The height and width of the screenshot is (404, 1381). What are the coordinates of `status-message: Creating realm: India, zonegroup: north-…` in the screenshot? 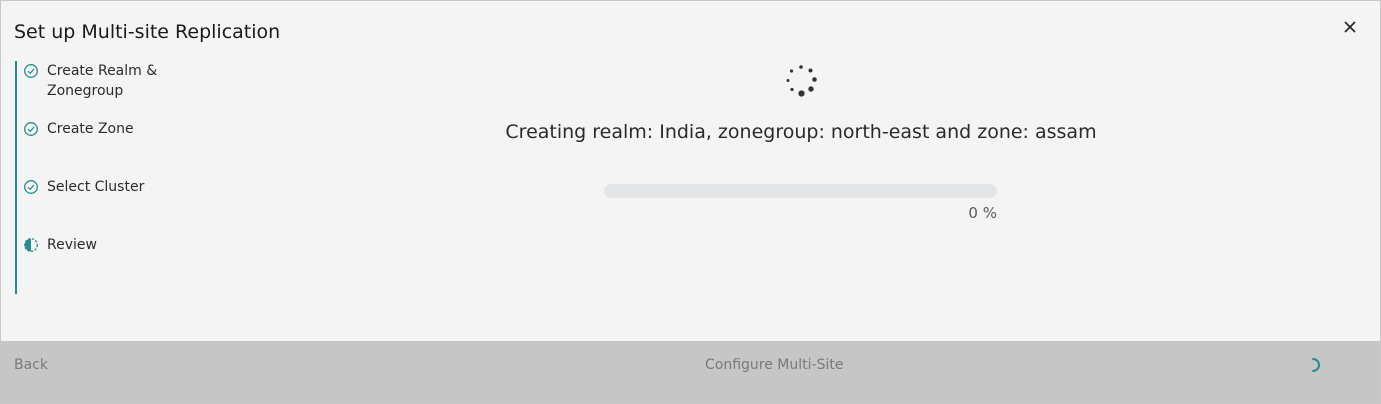 It's located at (801, 132).